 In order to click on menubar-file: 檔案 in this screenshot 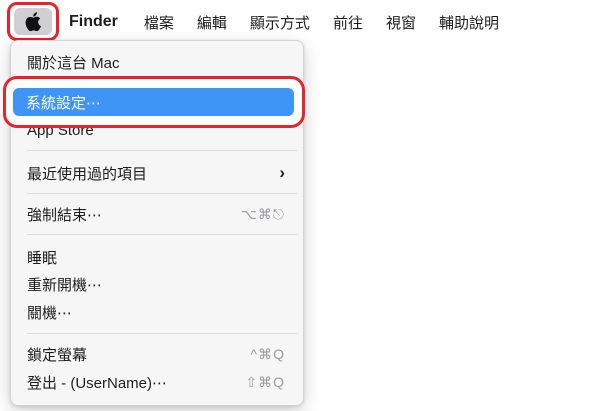, I will do `click(159, 22)`.